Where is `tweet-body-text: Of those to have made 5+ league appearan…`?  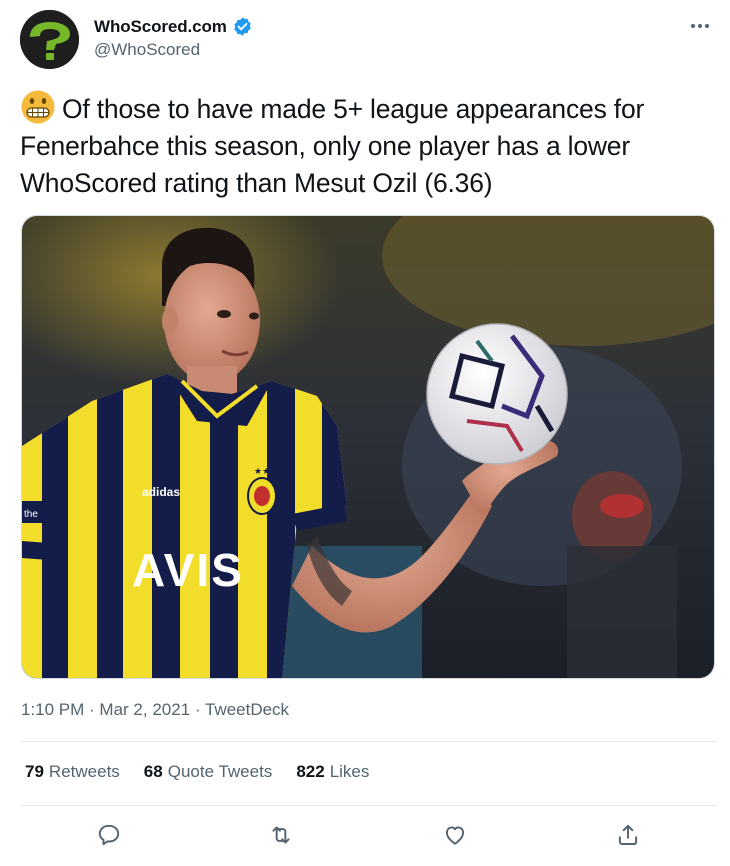 tweet-body-text: Of those to have made 5+ league appearan… is located at coordinates (332, 146).